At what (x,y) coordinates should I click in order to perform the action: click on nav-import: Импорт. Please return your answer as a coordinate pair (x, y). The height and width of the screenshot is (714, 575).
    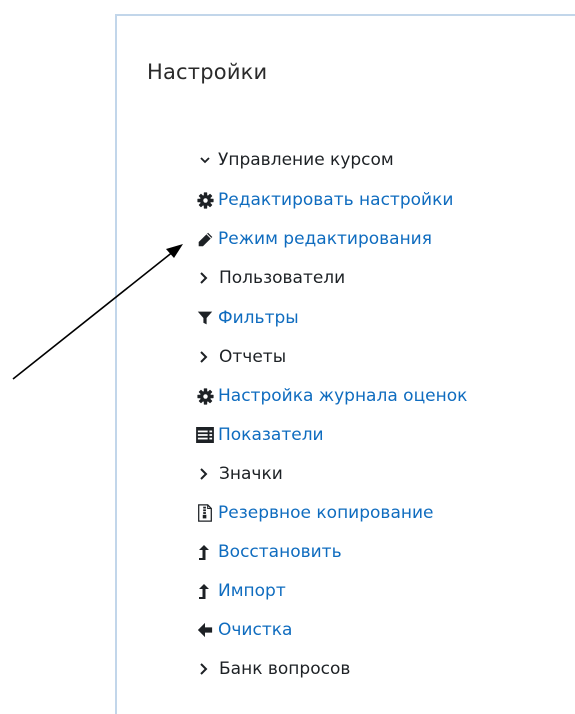
    Looking at the image, I should click on (240, 591).